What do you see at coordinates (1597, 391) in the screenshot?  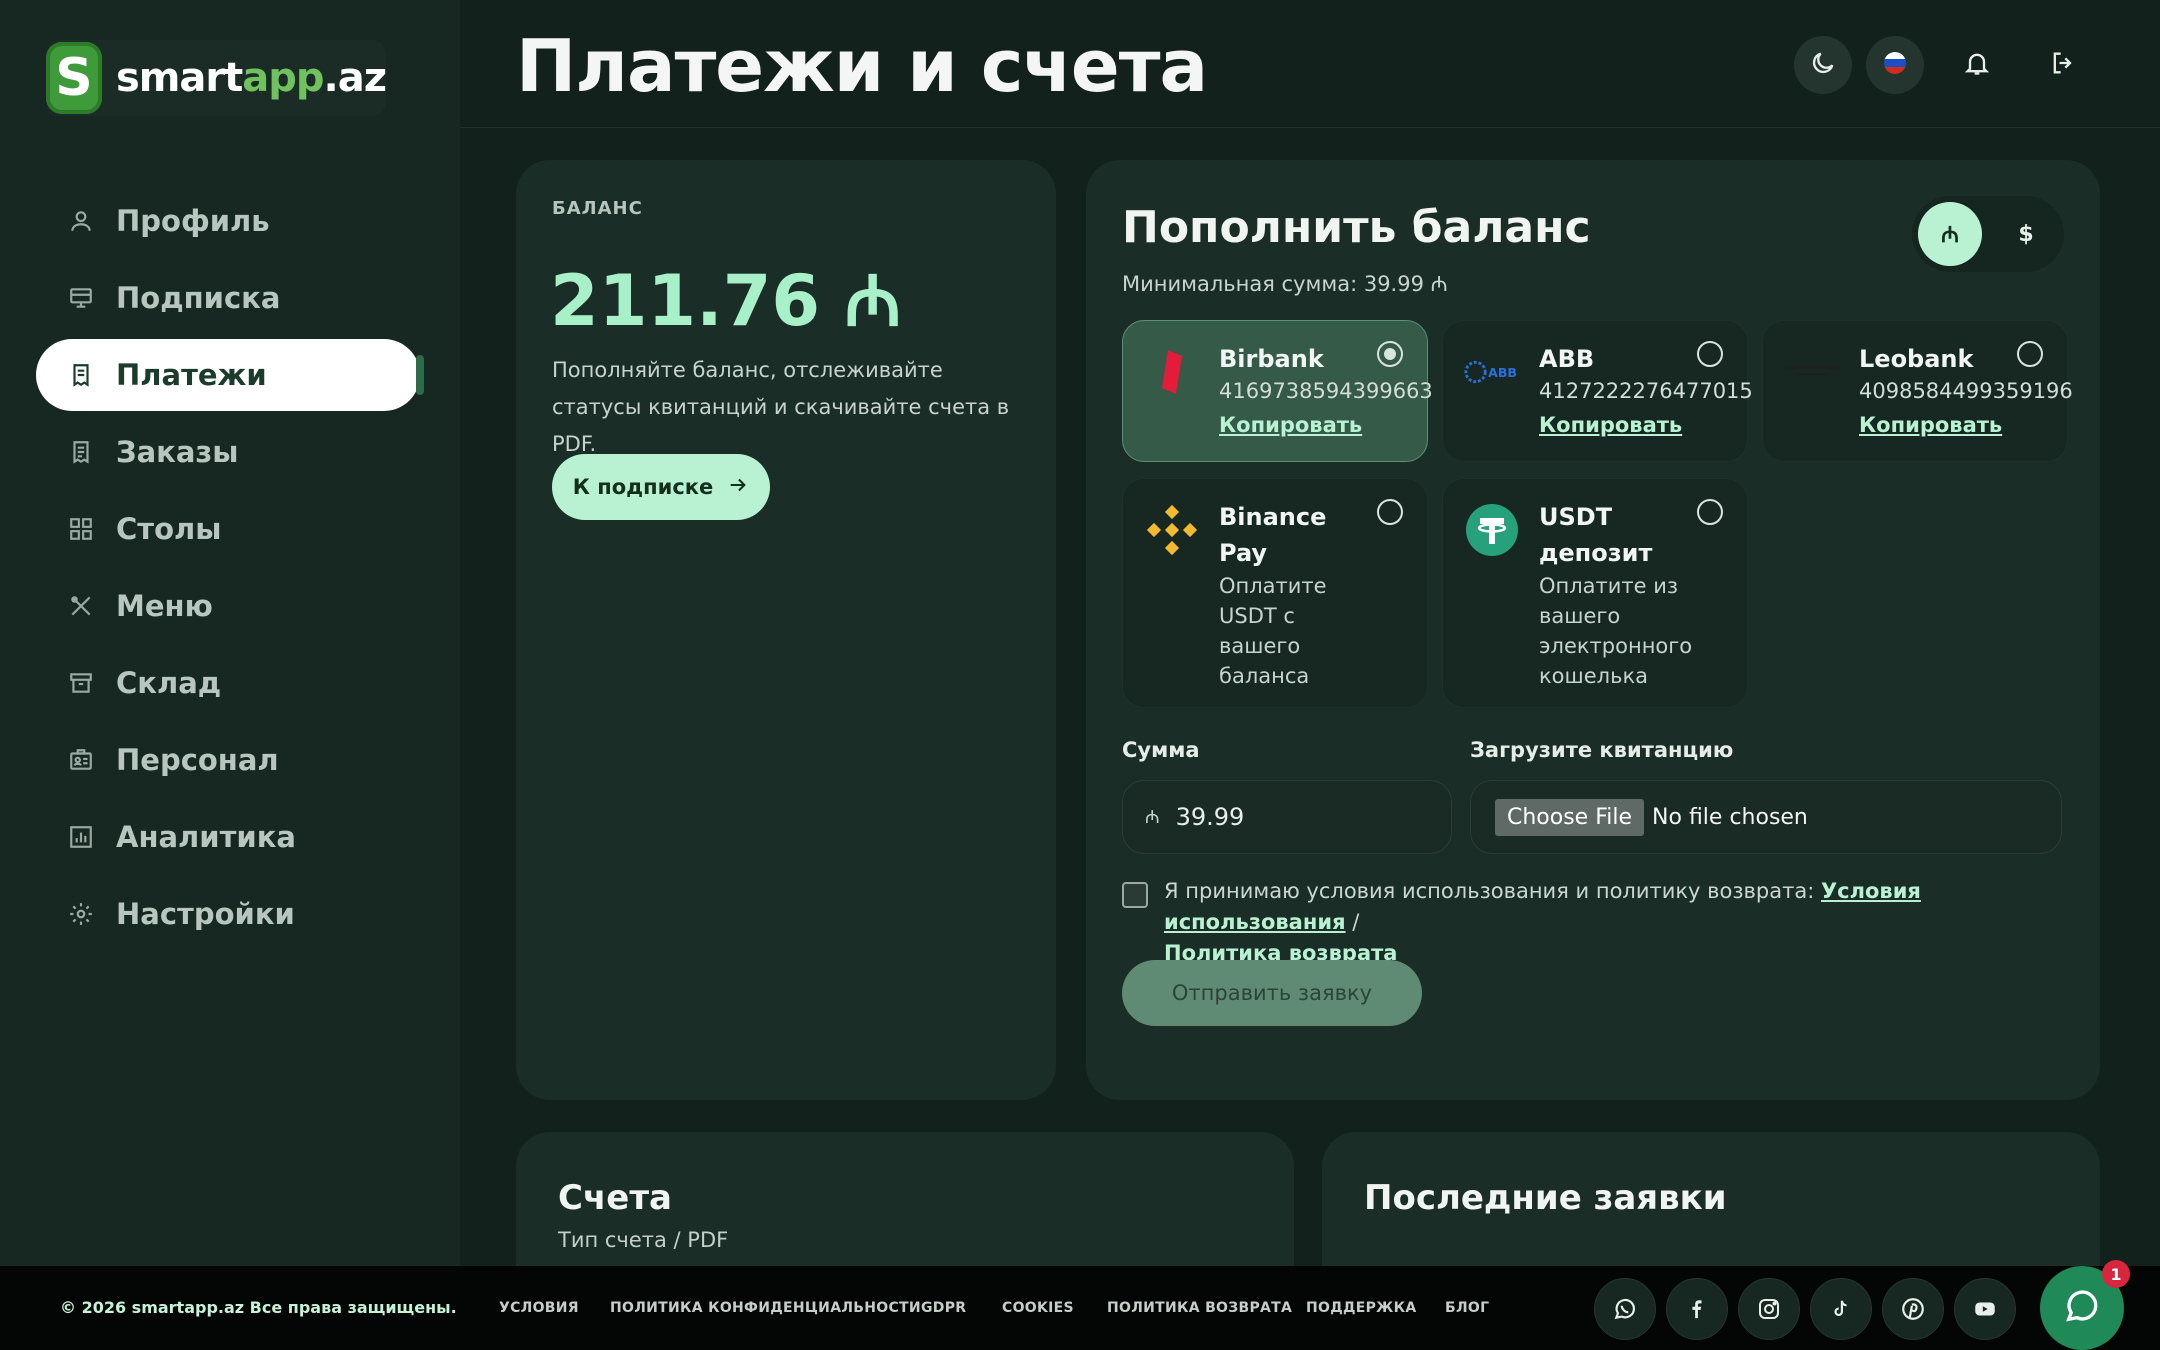 I see `payment-method-abb: ABB ABB 4127222276477015 Копировать` at bounding box center [1597, 391].